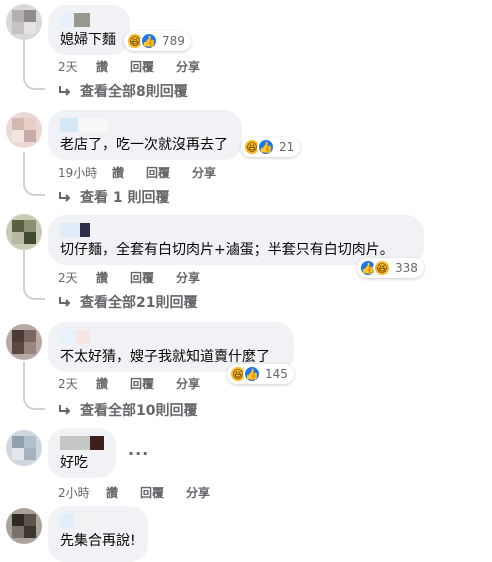 The width and height of the screenshot is (492, 562). I want to click on haha-icon: 😆, so click(382, 268).